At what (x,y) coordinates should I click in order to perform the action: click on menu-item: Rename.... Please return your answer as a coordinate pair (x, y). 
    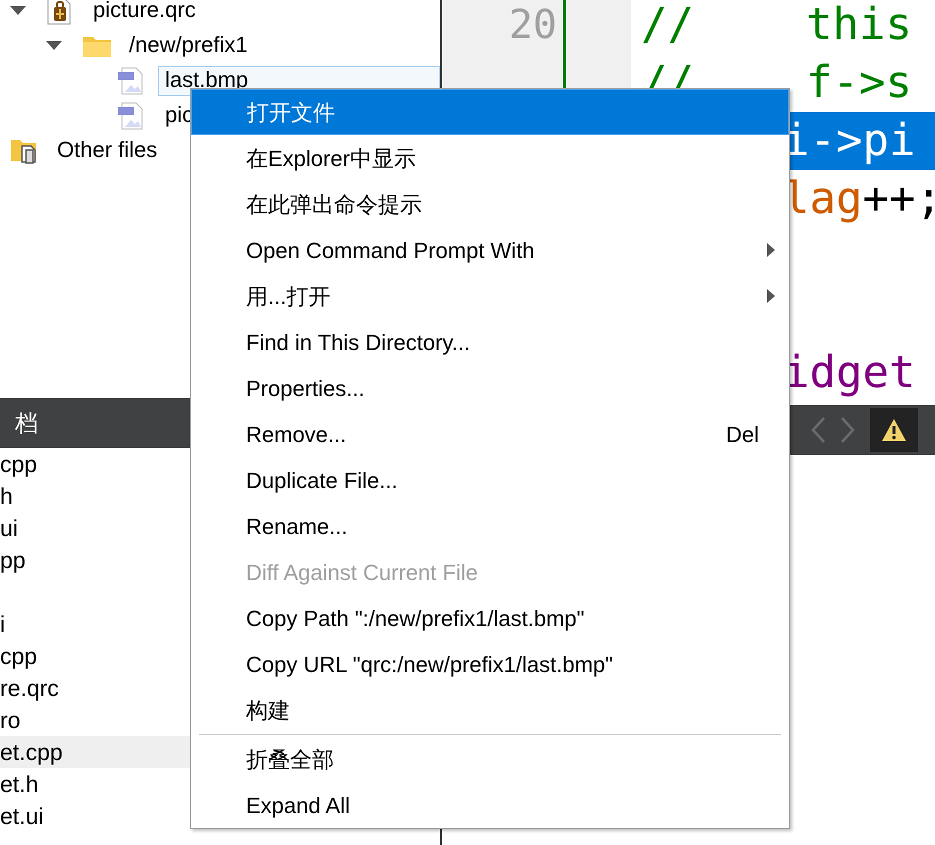
    Looking at the image, I should click on (490, 526).